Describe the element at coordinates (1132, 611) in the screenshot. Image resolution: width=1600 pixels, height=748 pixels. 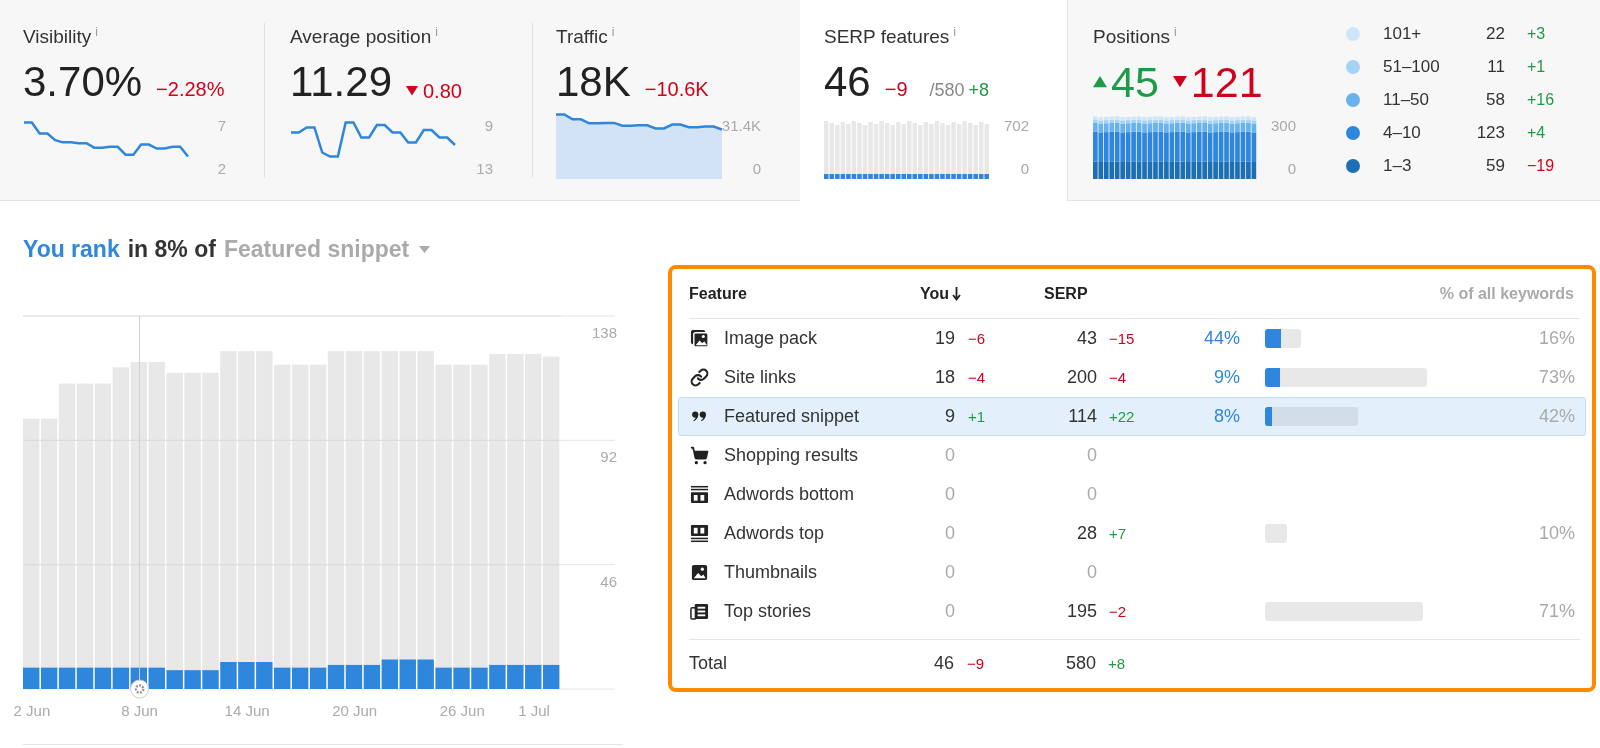
I see `feature-row: Top stories 0 195 −2 71%` at that location.